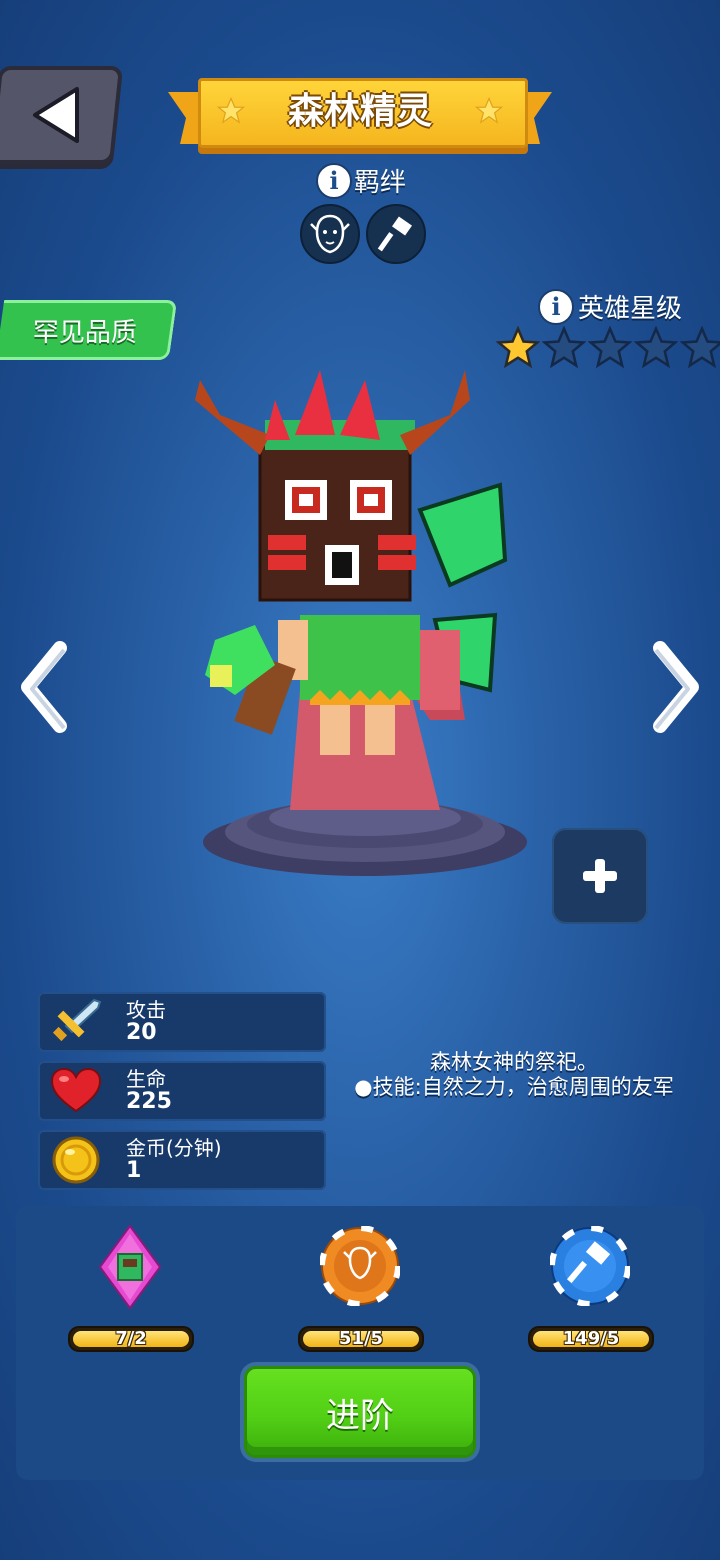 The height and width of the screenshot is (1560, 720). I want to click on hammer-icon, so click(396, 234).